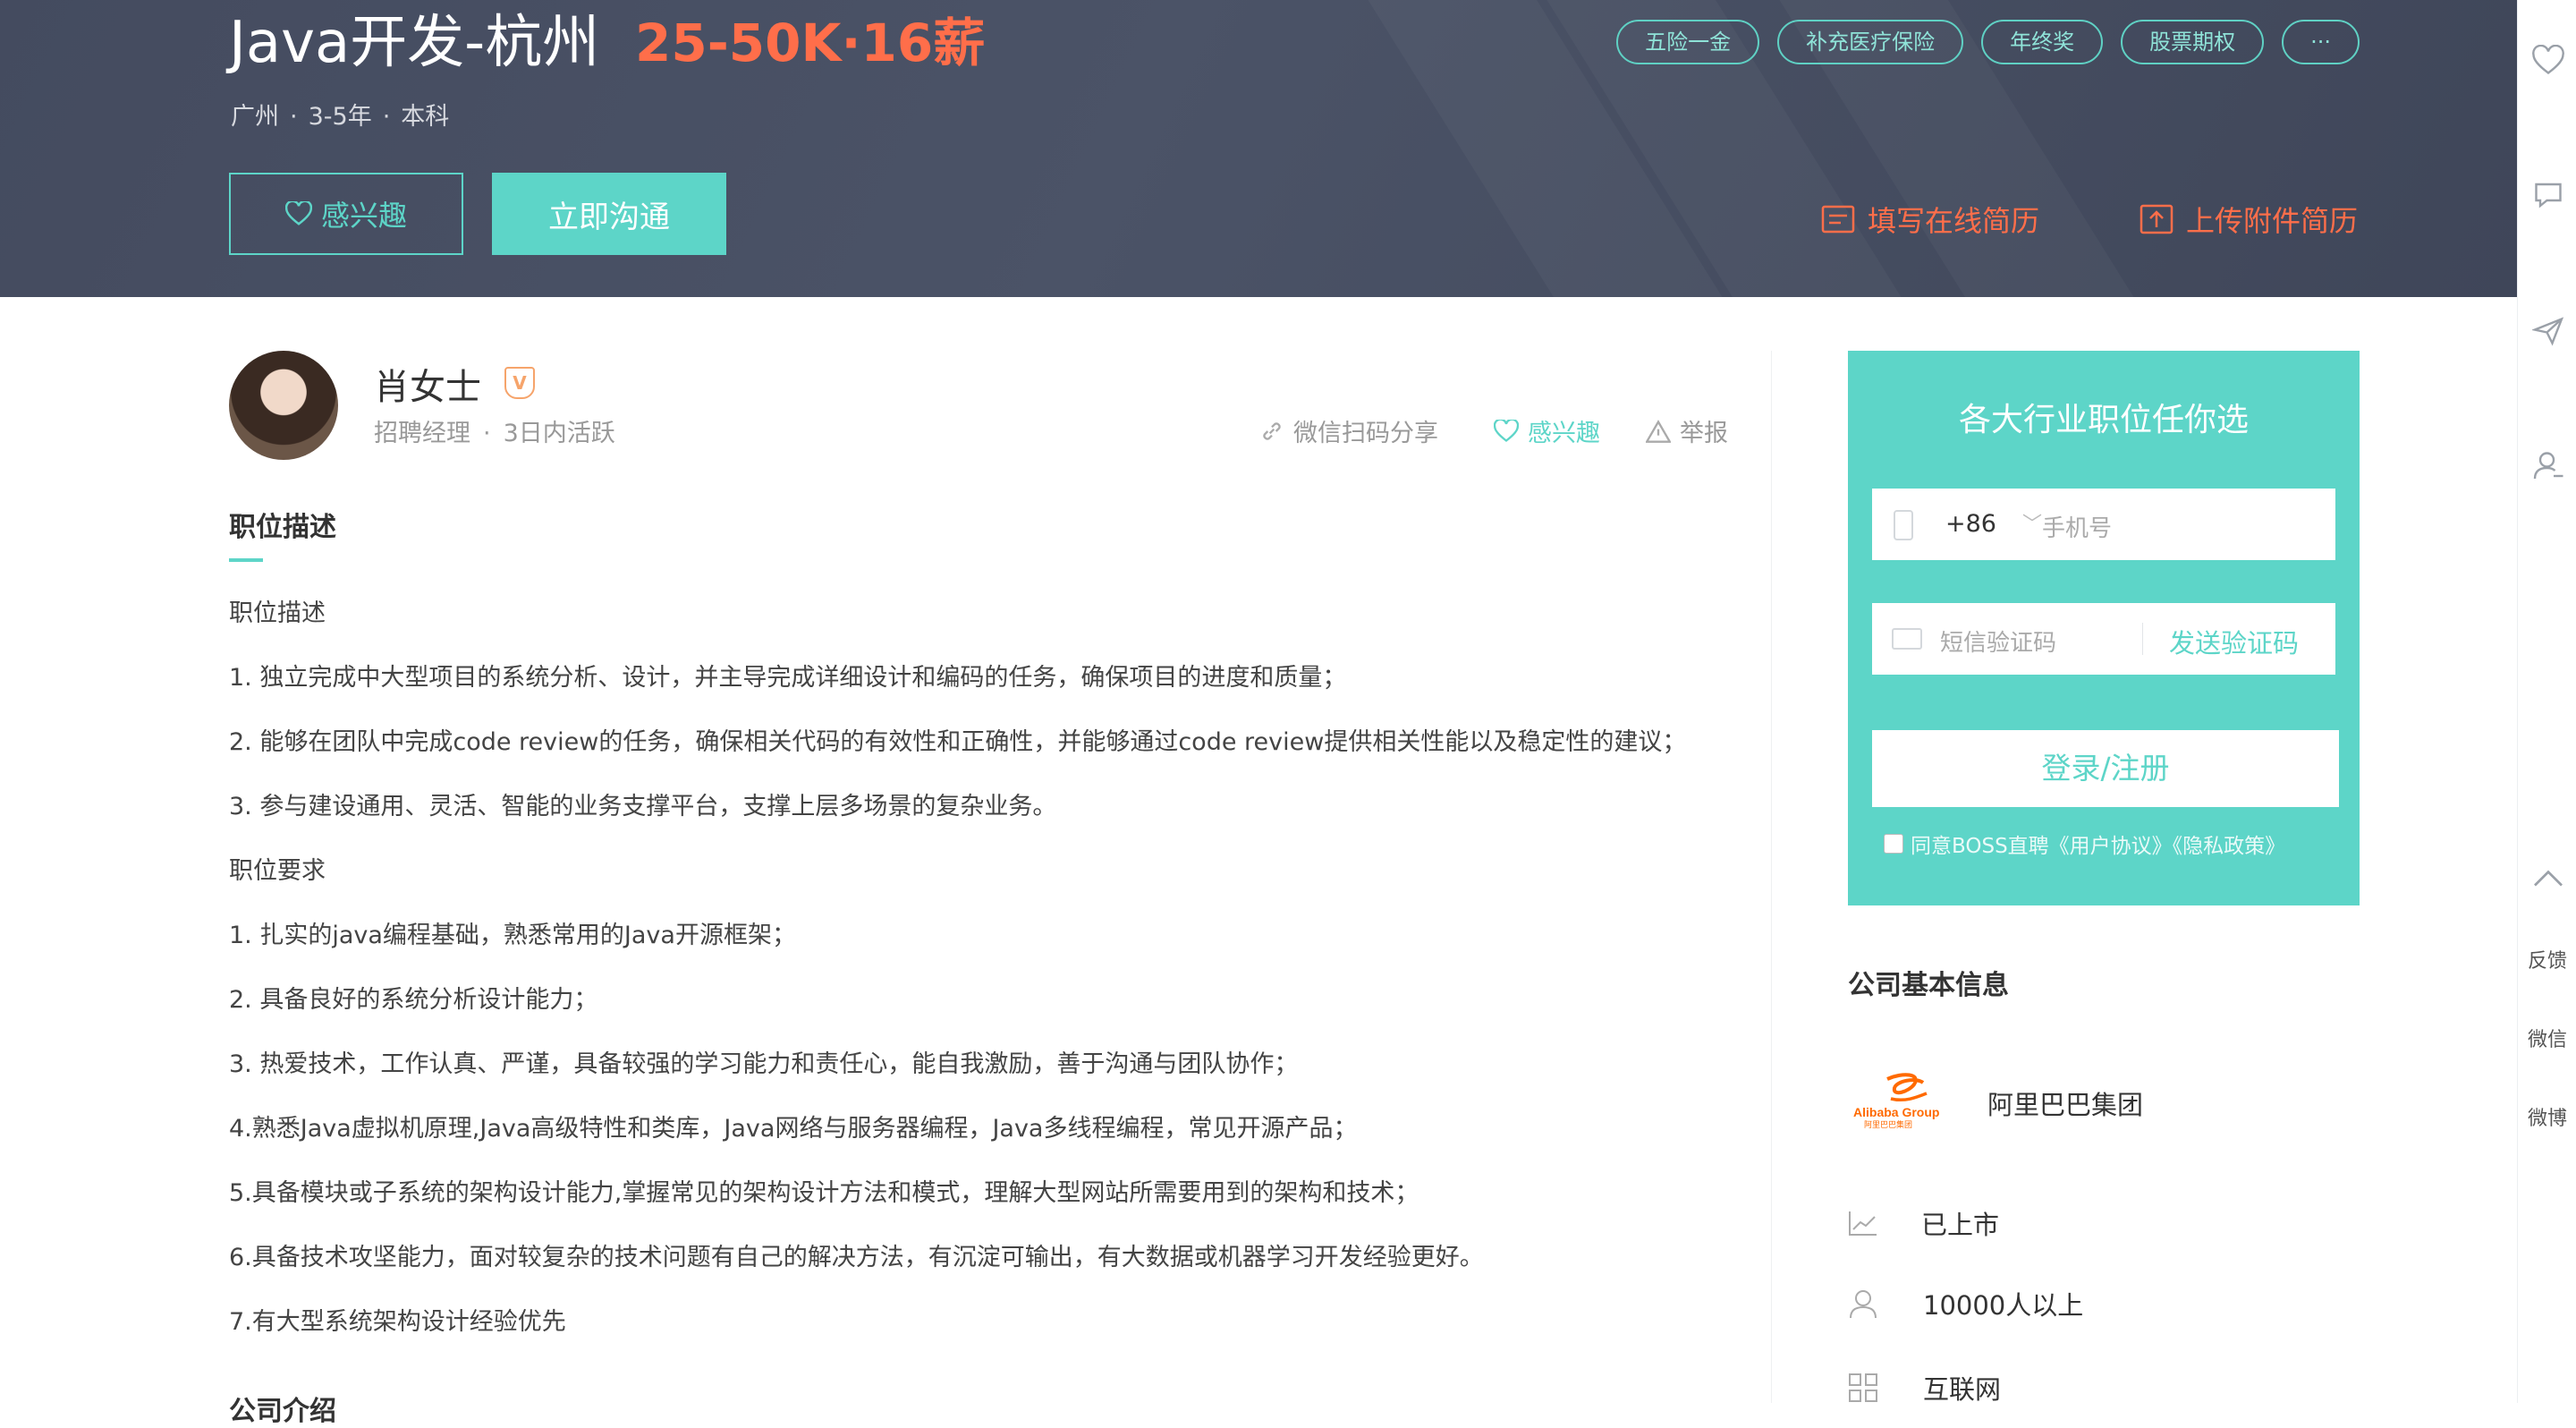 The width and height of the screenshot is (2576, 1428). What do you see at coordinates (1863, 1387) in the screenshot?
I see `grid-icon` at bounding box center [1863, 1387].